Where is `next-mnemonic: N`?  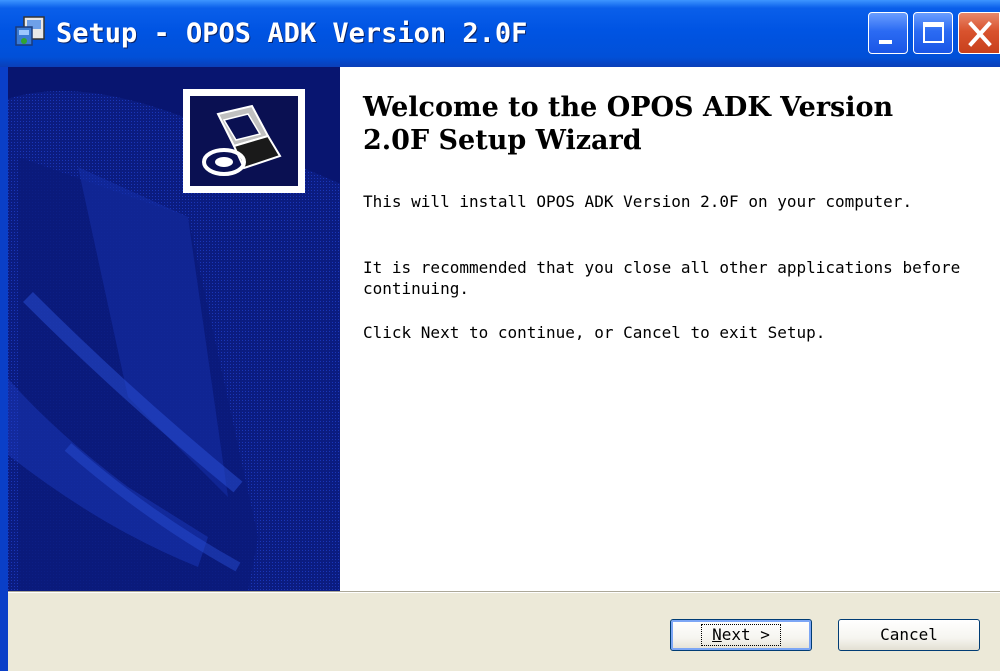
next-mnemonic: N is located at coordinates (717, 634).